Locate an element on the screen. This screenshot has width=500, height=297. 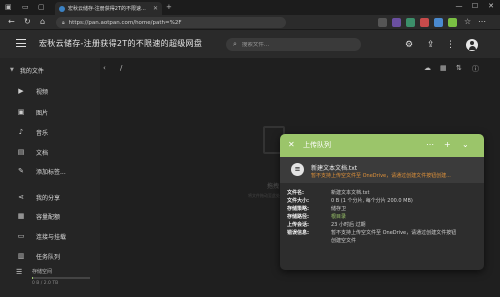
close-icon: ✕ is located at coordinates (291, 145).